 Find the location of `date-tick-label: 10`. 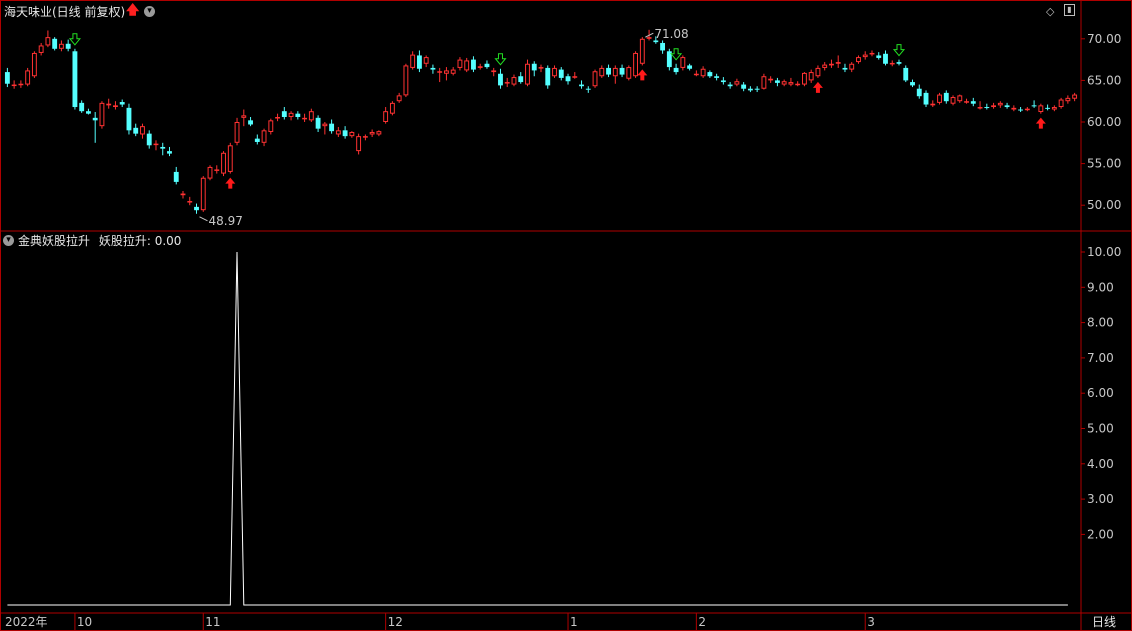

date-tick-label: 10 is located at coordinates (84, 622).